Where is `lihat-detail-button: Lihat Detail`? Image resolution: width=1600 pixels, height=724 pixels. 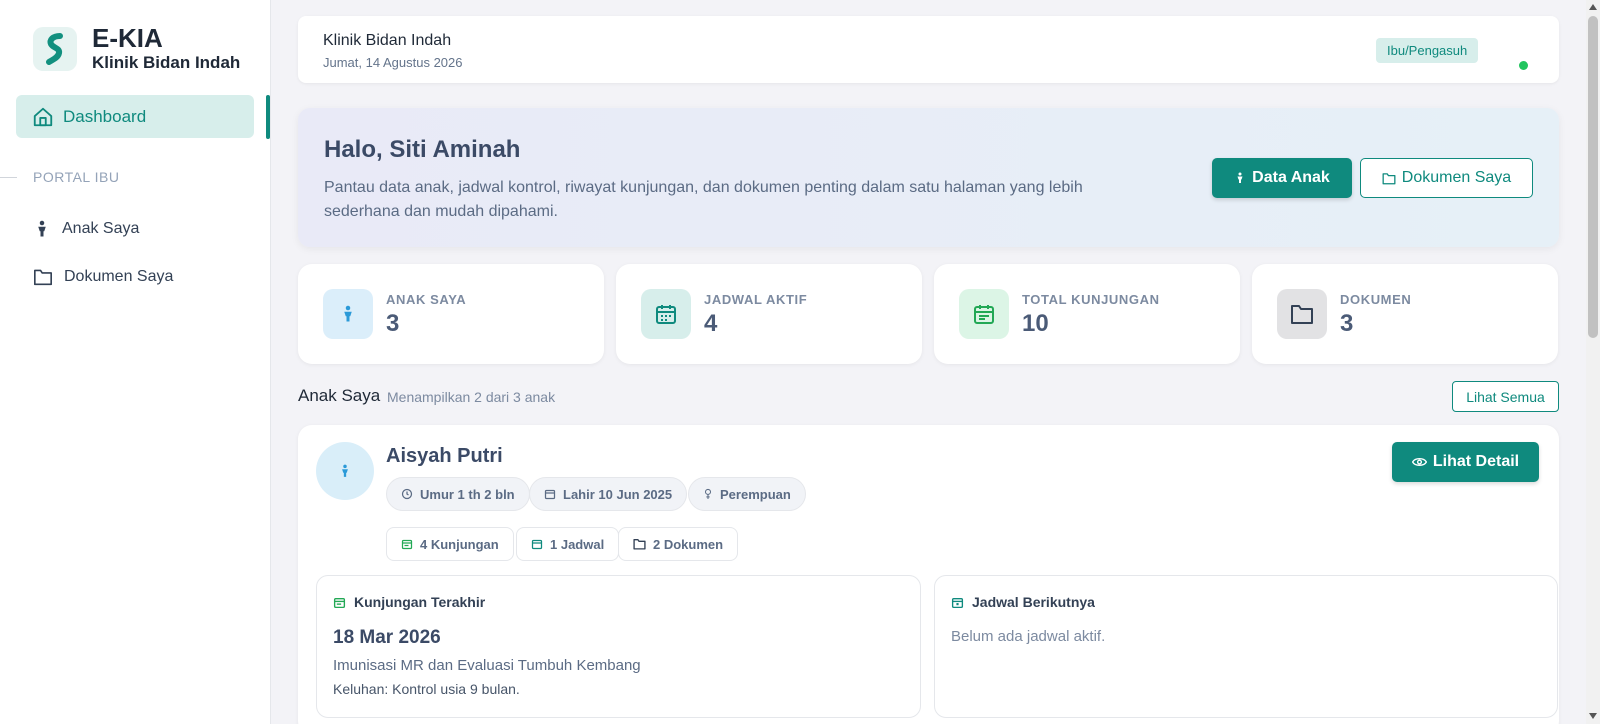 lihat-detail-button: Lihat Detail is located at coordinates (1465, 462).